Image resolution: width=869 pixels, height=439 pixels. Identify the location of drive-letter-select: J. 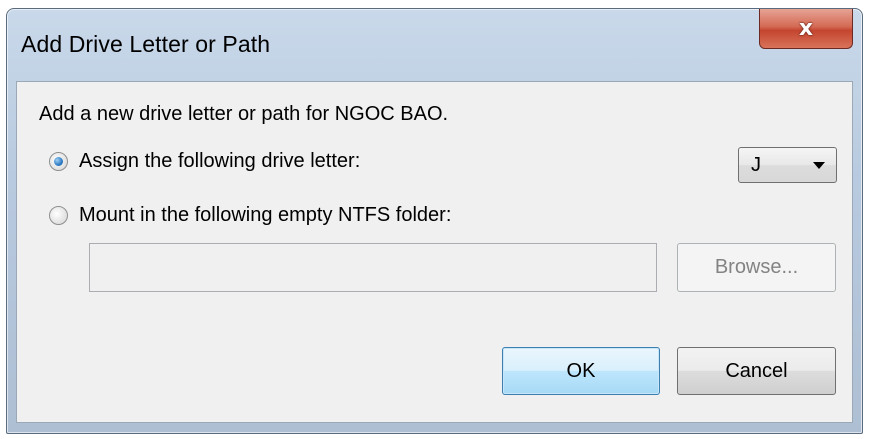
(787, 165).